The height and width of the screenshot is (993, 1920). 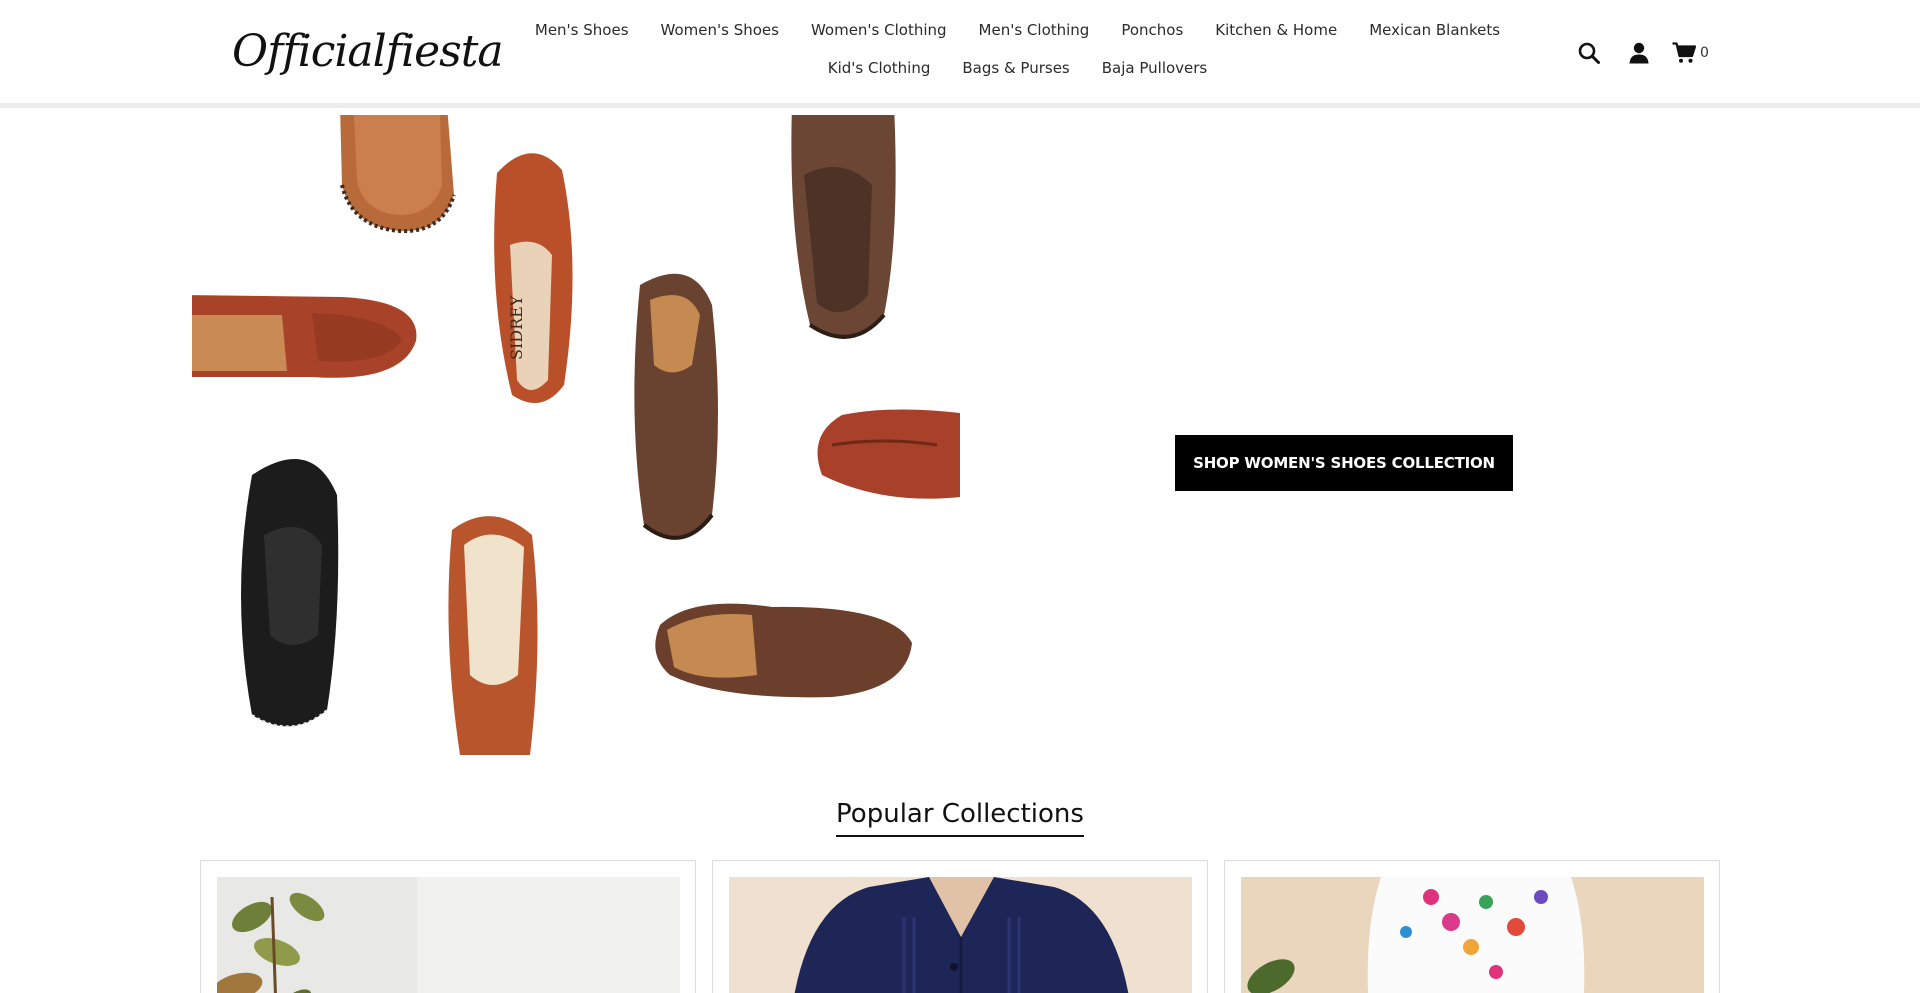 I want to click on collection-card-3-image, so click(x=1472, y=935).